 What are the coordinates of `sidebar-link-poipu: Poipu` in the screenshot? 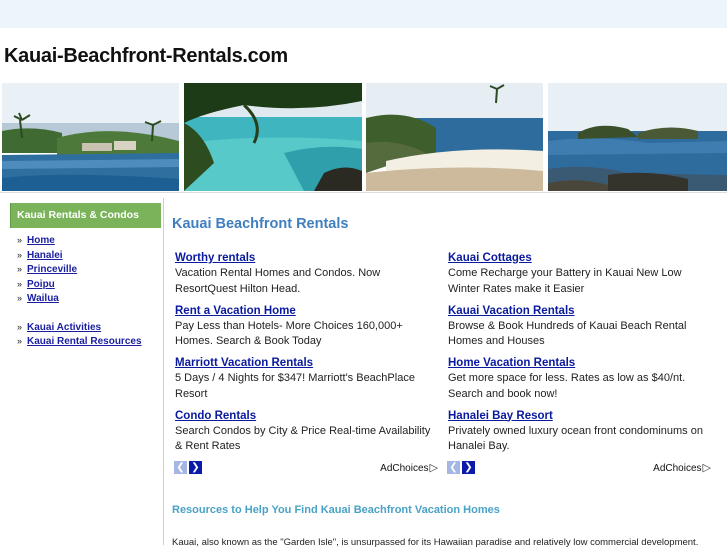 It's located at (41, 284).